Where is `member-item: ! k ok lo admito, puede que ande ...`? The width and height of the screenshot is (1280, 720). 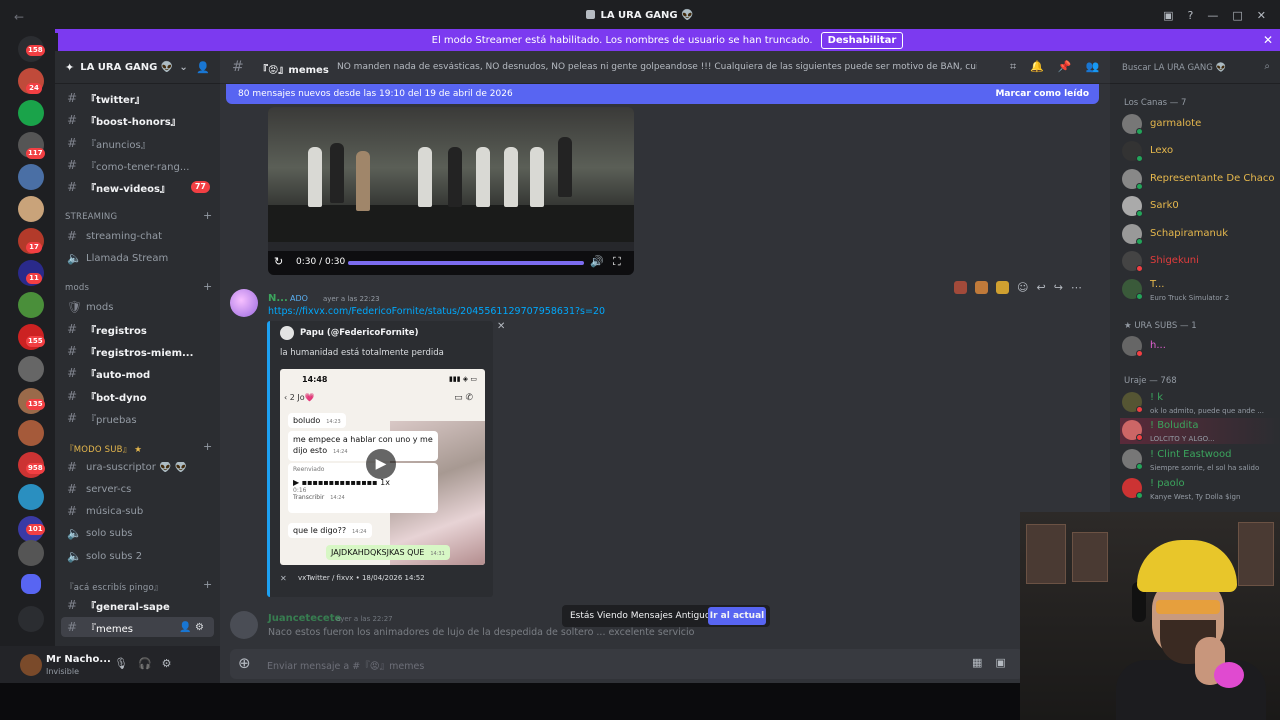
member-item: ! k ok lo admito, puede que ande ... is located at coordinates (1200, 403).